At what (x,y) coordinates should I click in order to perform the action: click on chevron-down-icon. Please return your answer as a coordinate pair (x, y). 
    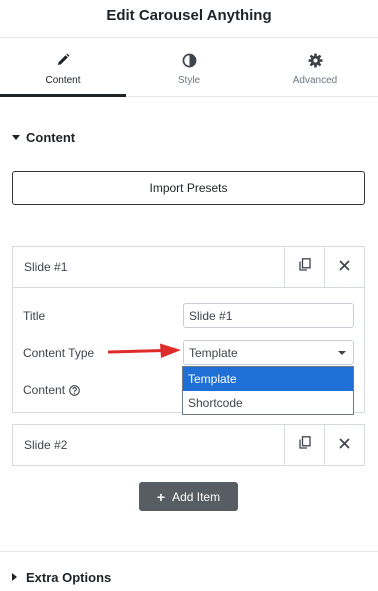
    Looking at the image, I should click on (342, 353).